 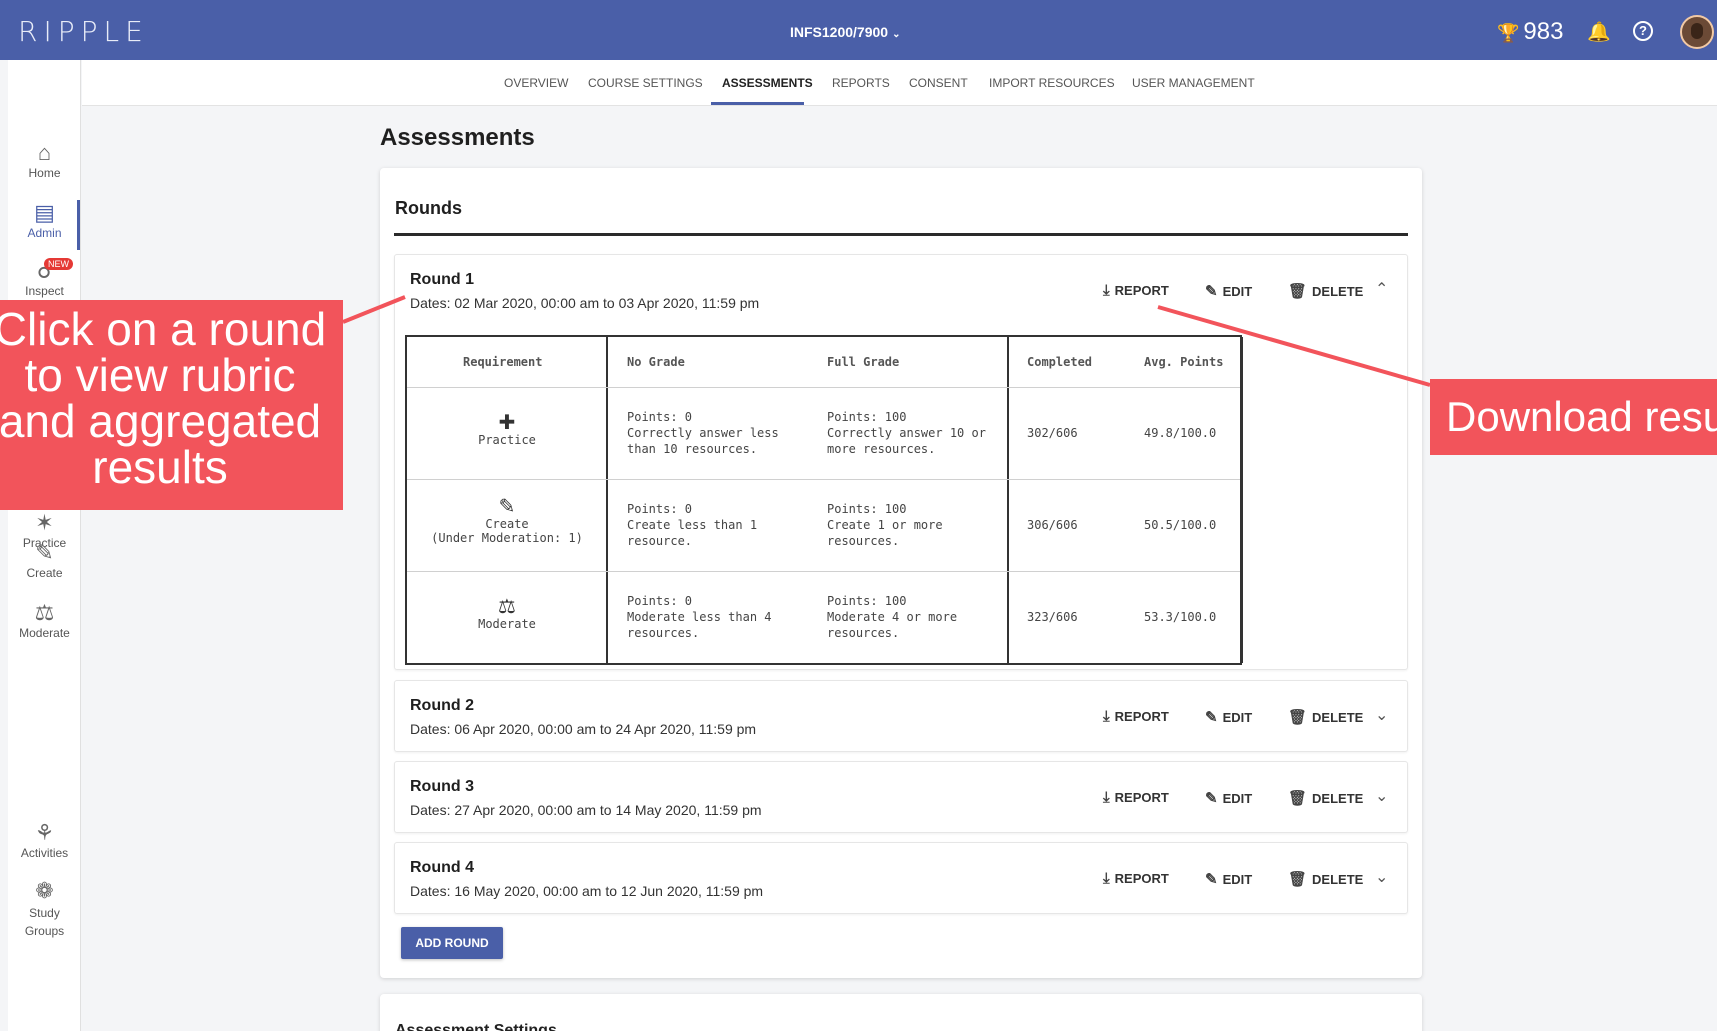 I want to click on avatar, so click(x=1697, y=32).